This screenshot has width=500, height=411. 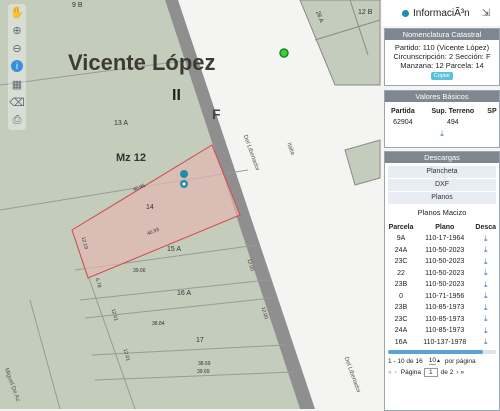 I want to click on measure-icon: ▦, so click(x=17, y=84).